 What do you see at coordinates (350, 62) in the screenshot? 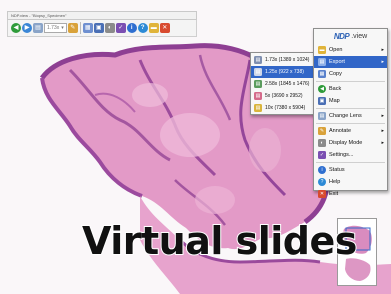
I see `menu-item-export: ▤ Export ▸` at bounding box center [350, 62].